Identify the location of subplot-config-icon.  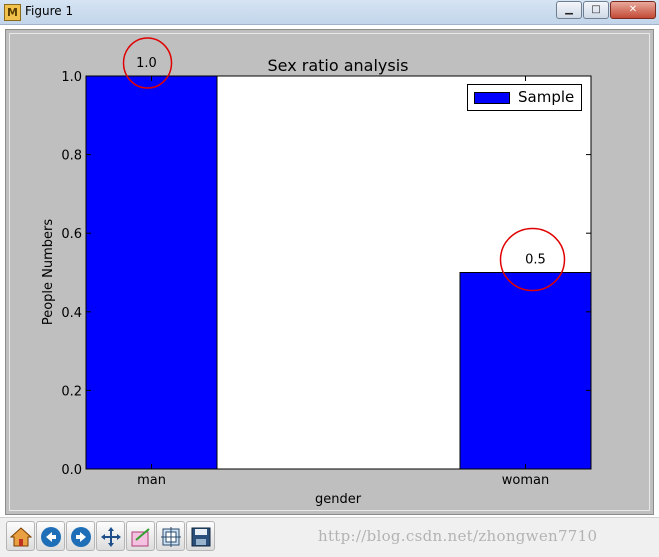
(171, 537).